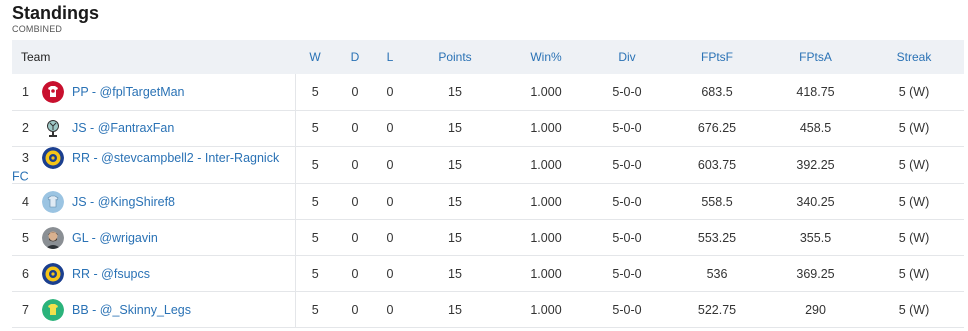  Describe the element at coordinates (53, 201) in the screenshot. I see `sky-blue-jersey-icon` at that location.